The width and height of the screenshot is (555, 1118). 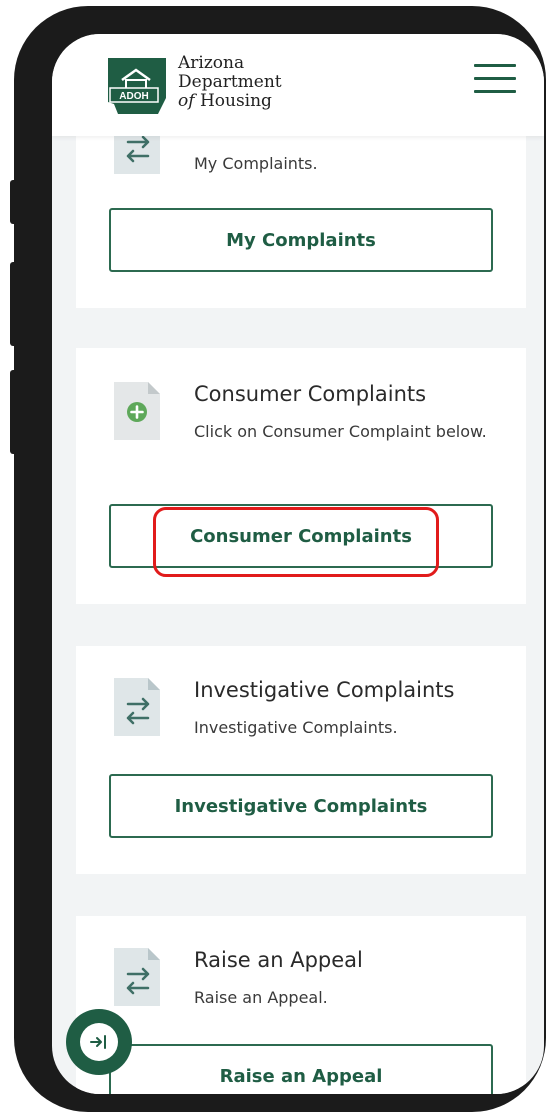 I want to click on phone-volume-up-button, so click(x=14, y=304).